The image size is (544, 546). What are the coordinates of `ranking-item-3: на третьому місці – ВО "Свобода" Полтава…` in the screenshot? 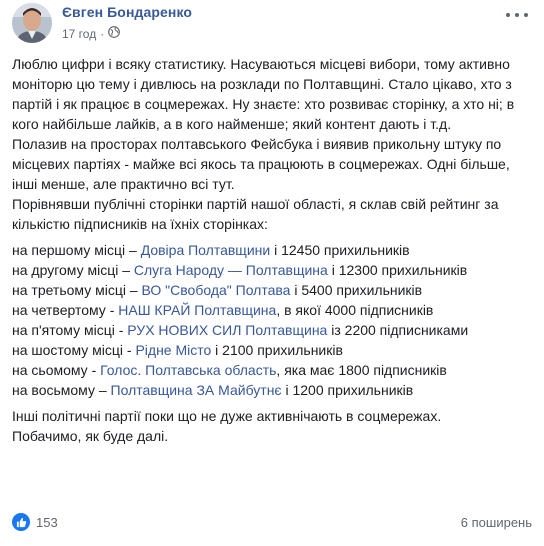 It's located at (217, 290).